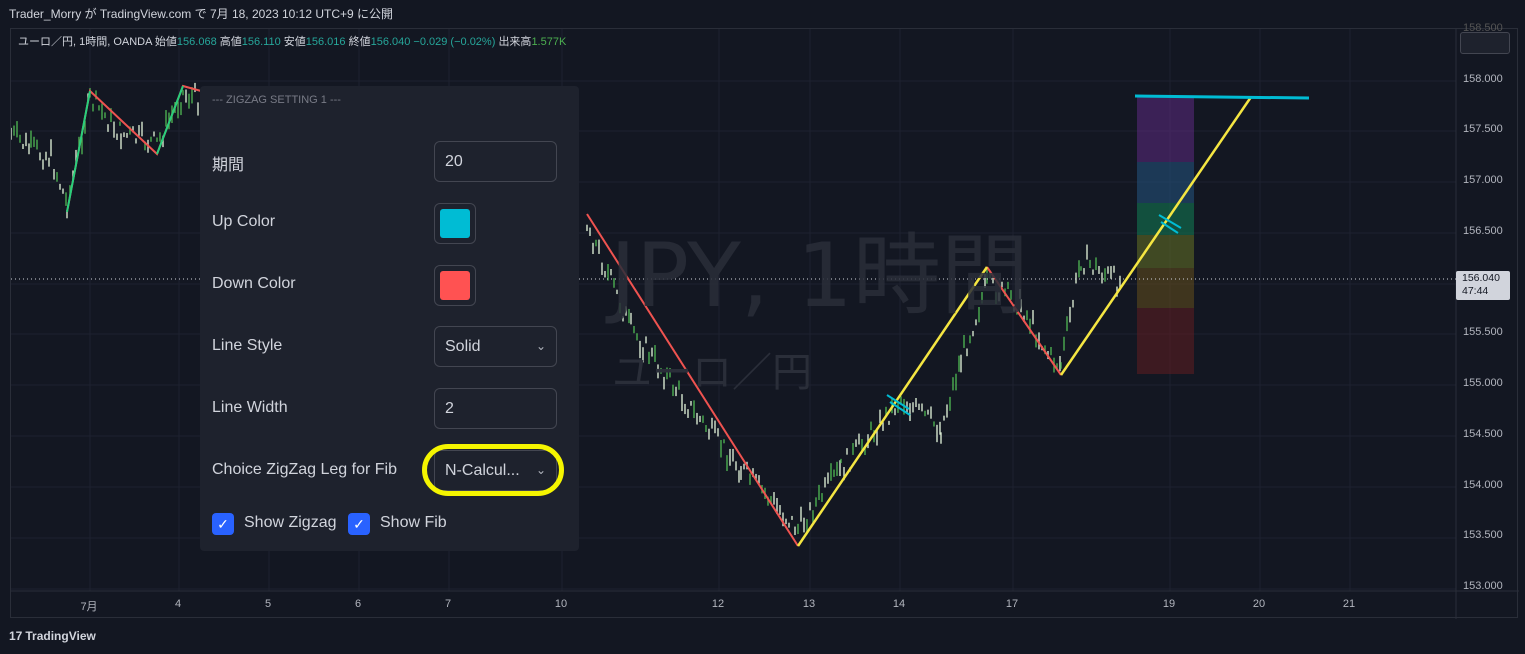 This screenshot has width=1525, height=654. Describe the element at coordinates (1475, 291) in the screenshot. I see `bar-countdown: 47:44` at that location.